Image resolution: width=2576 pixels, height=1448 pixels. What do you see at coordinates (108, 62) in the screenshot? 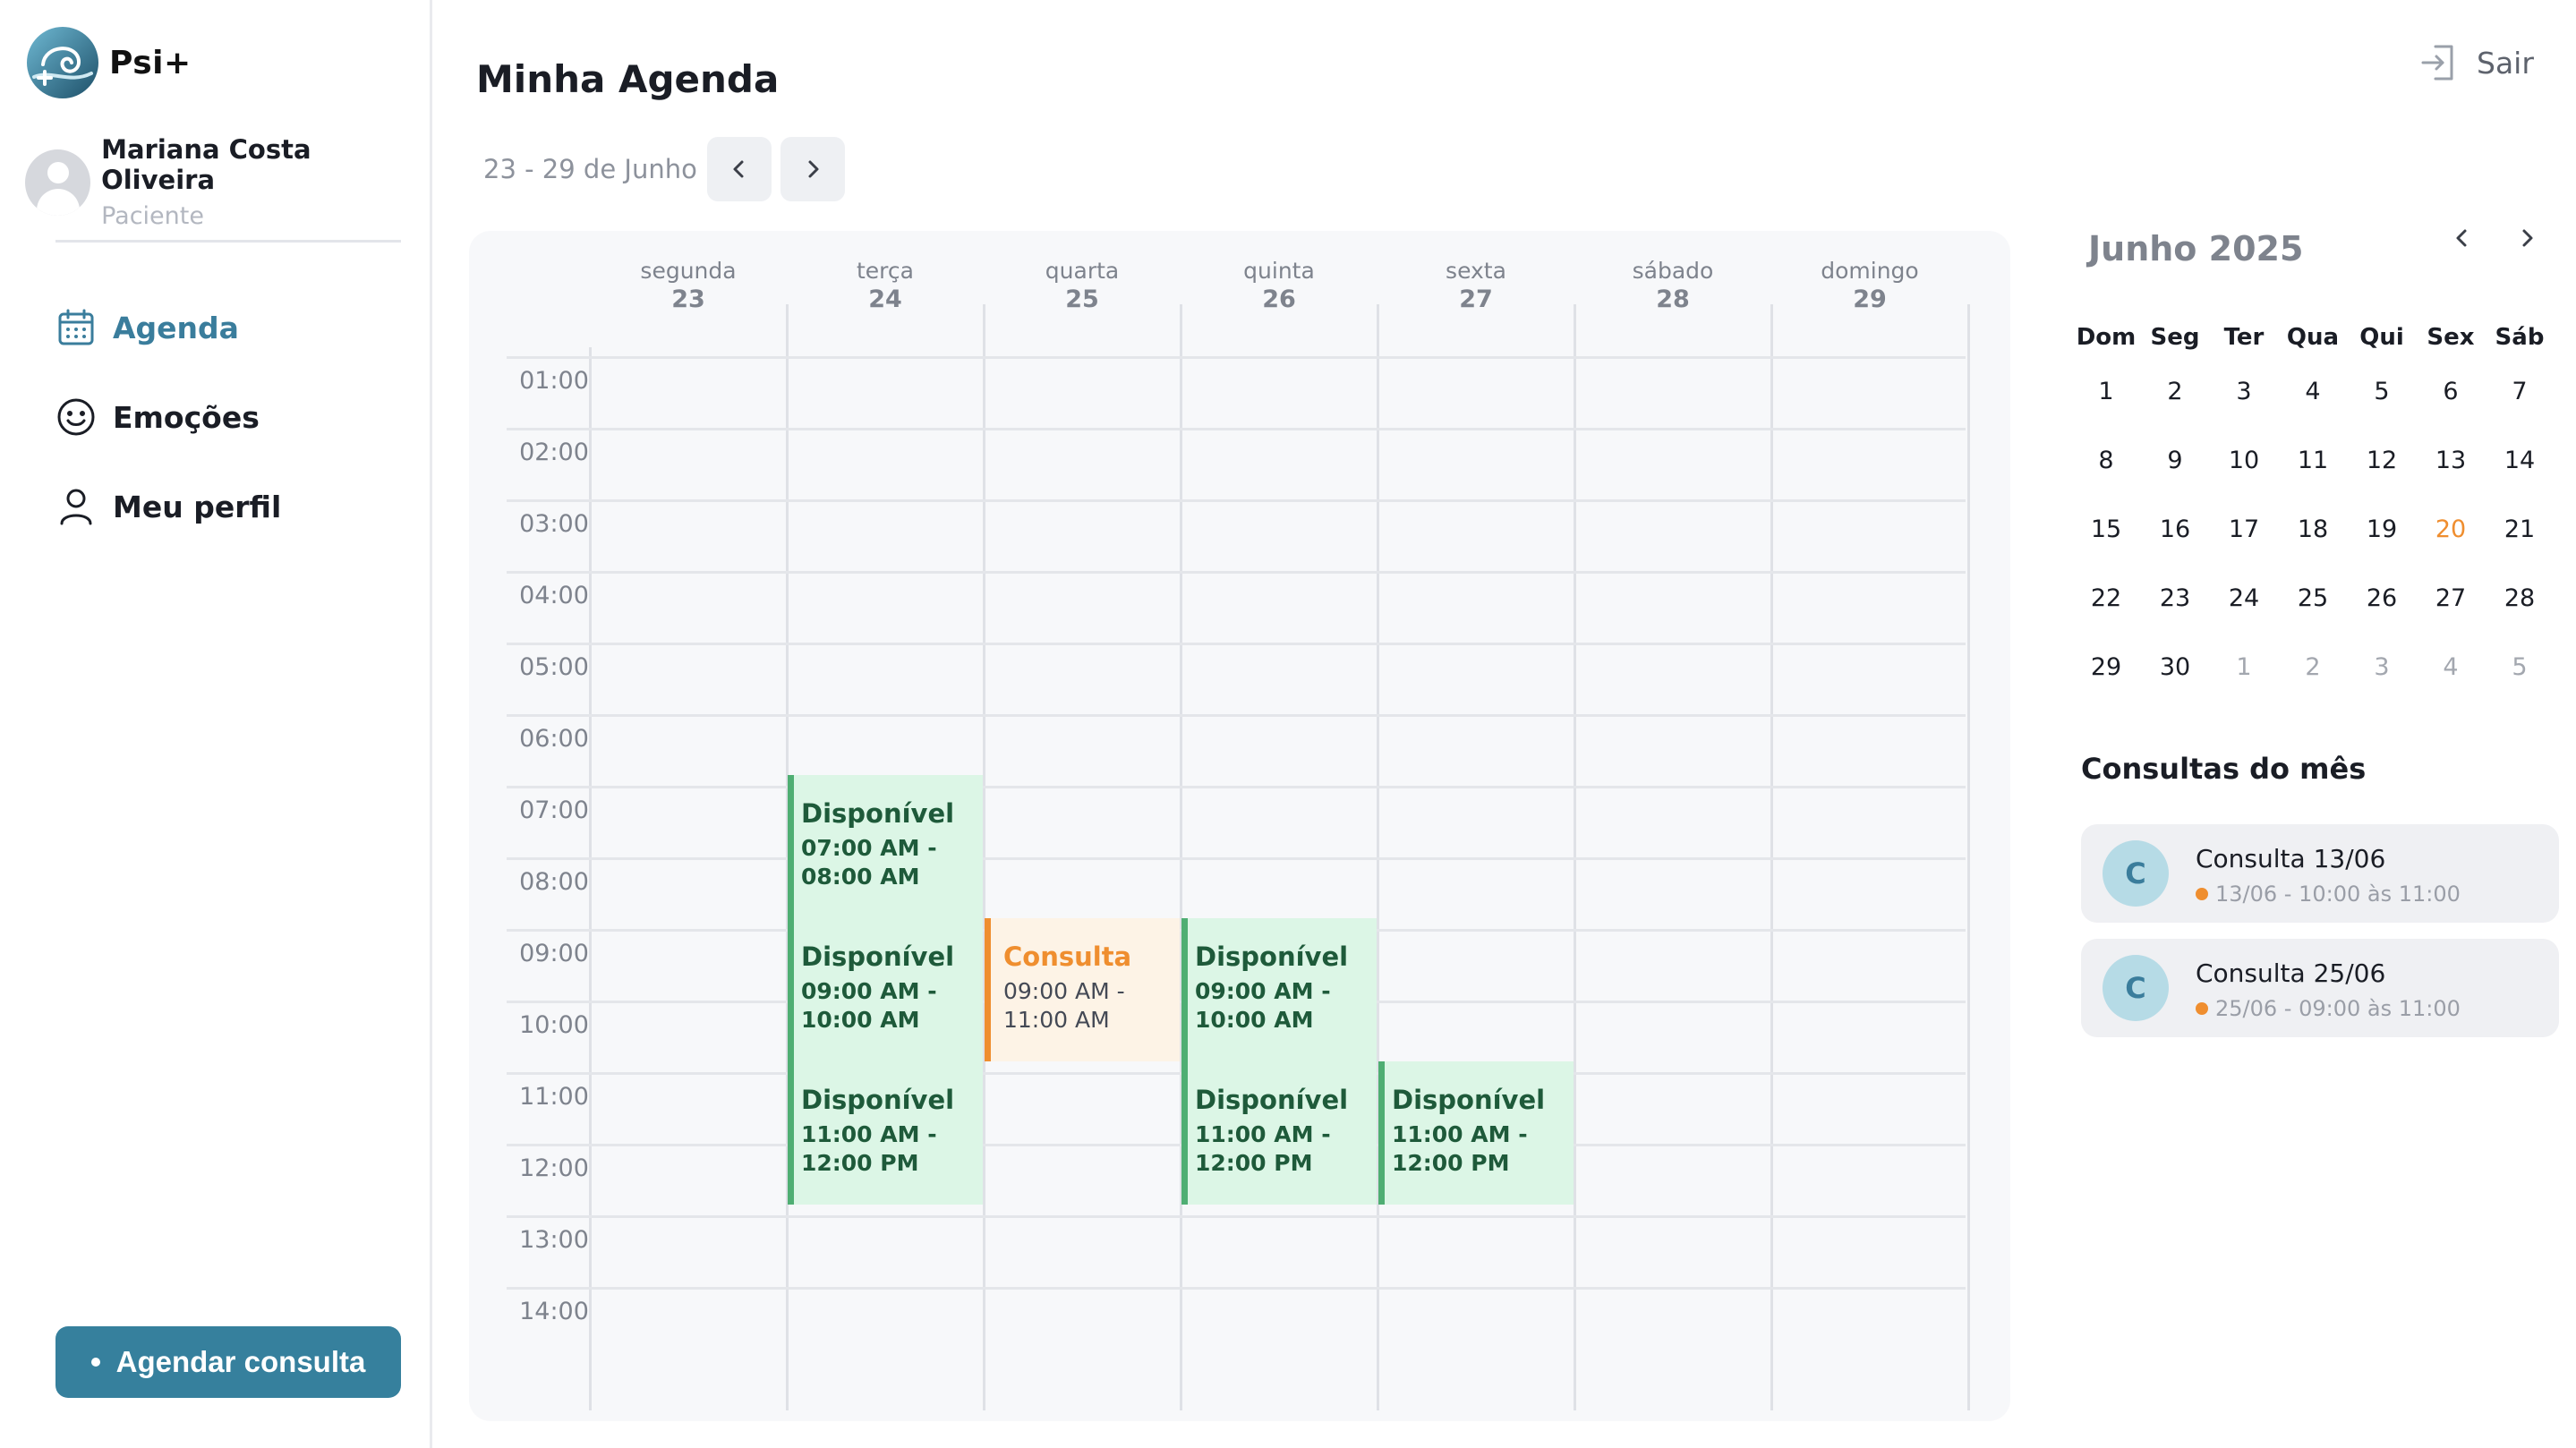
I see `brand: Psi+` at bounding box center [108, 62].